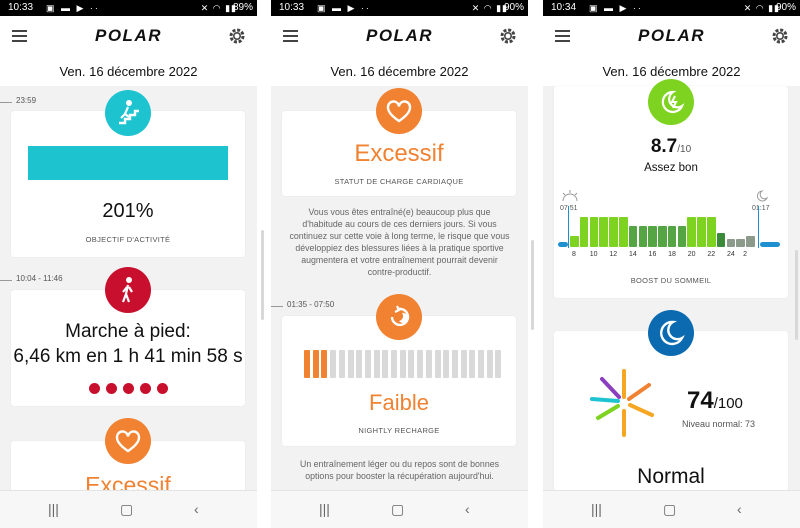 The height and width of the screenshot is (528, 800). Describe the element at coordinates (399, 181) in the screenshot. I see `cardio-caption: STATUT DE CHARGE CARDIAQUE` at that location.